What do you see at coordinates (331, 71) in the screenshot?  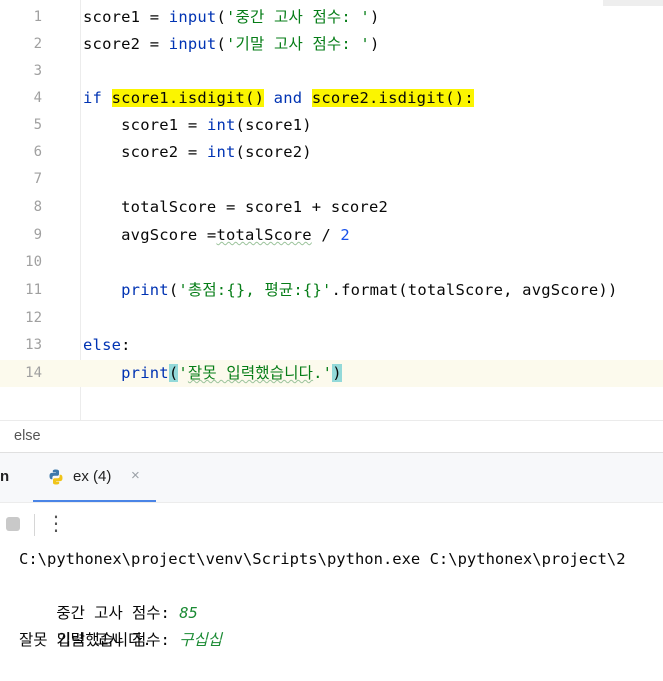 I see `code-line-3: 3` at bounding box center [331, 71].